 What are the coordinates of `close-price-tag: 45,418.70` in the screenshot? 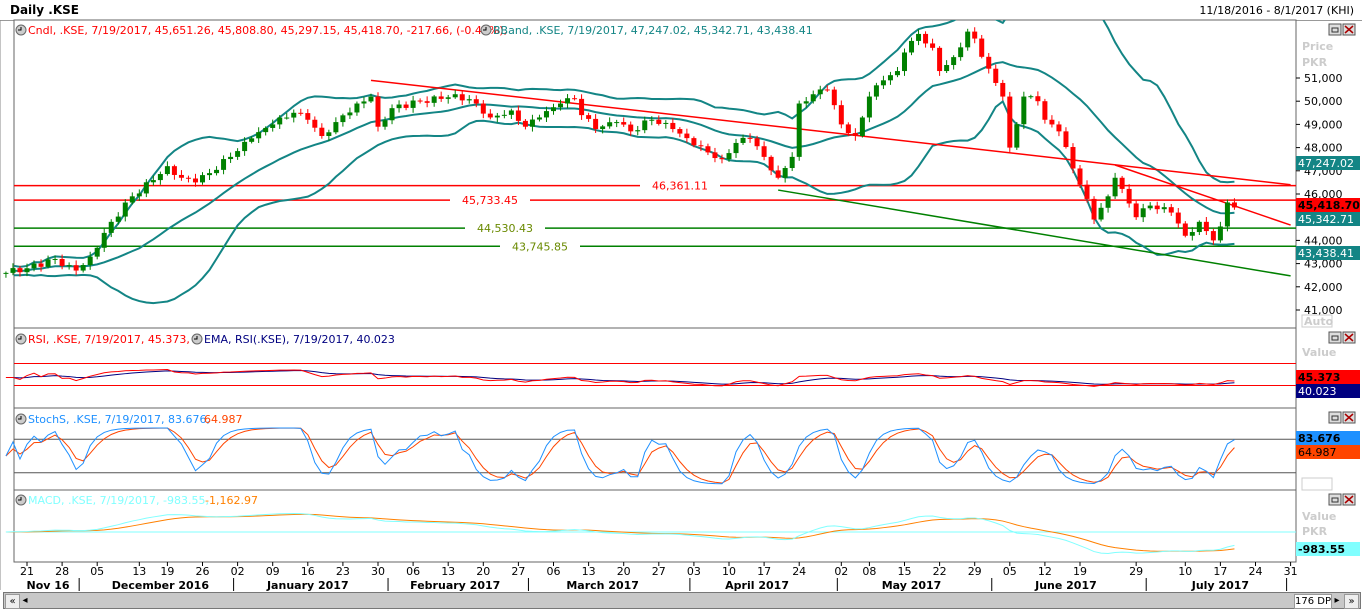 It's located at (1329, 205).